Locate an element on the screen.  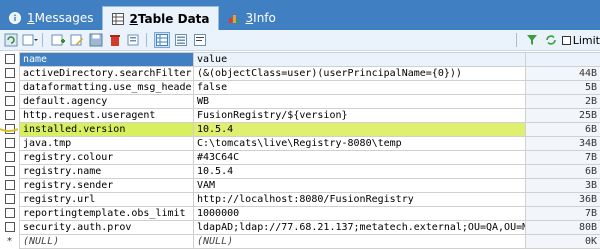
column-header-value: value is located at coordinates (360, 60).